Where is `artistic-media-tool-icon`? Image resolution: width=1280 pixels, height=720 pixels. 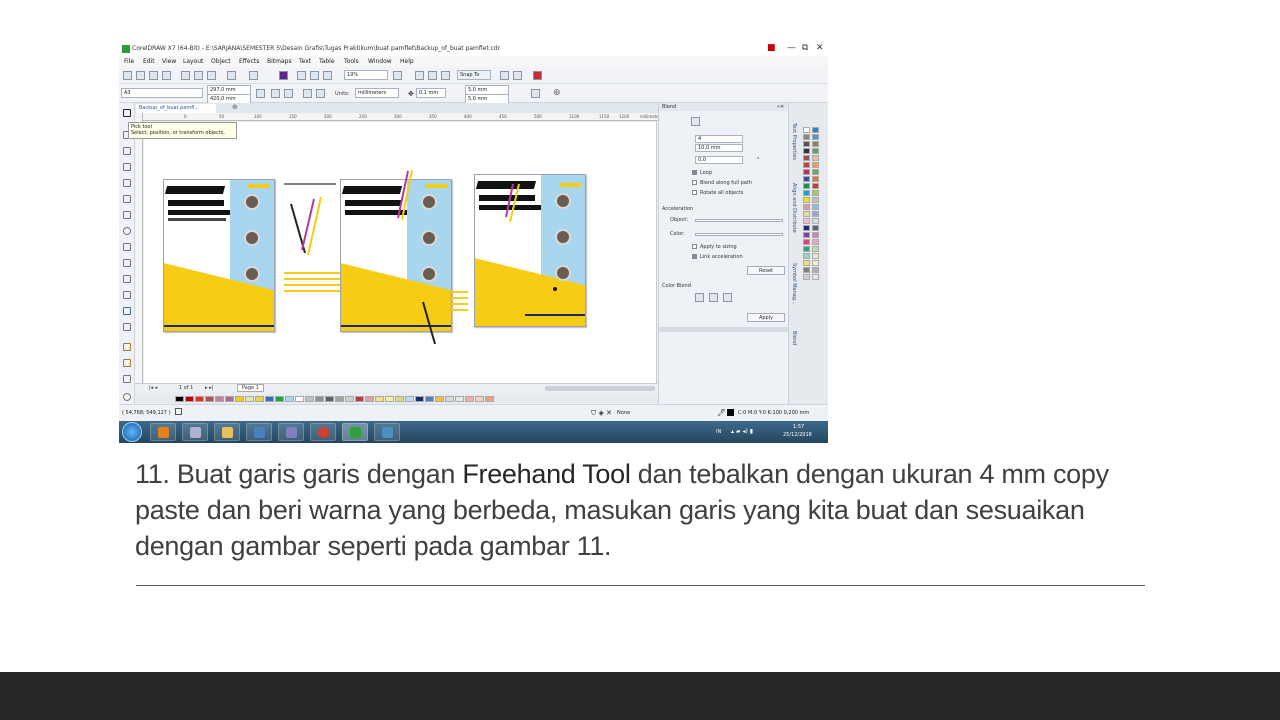 artistic-media-tool-icon is located at coordinates (127, 199).